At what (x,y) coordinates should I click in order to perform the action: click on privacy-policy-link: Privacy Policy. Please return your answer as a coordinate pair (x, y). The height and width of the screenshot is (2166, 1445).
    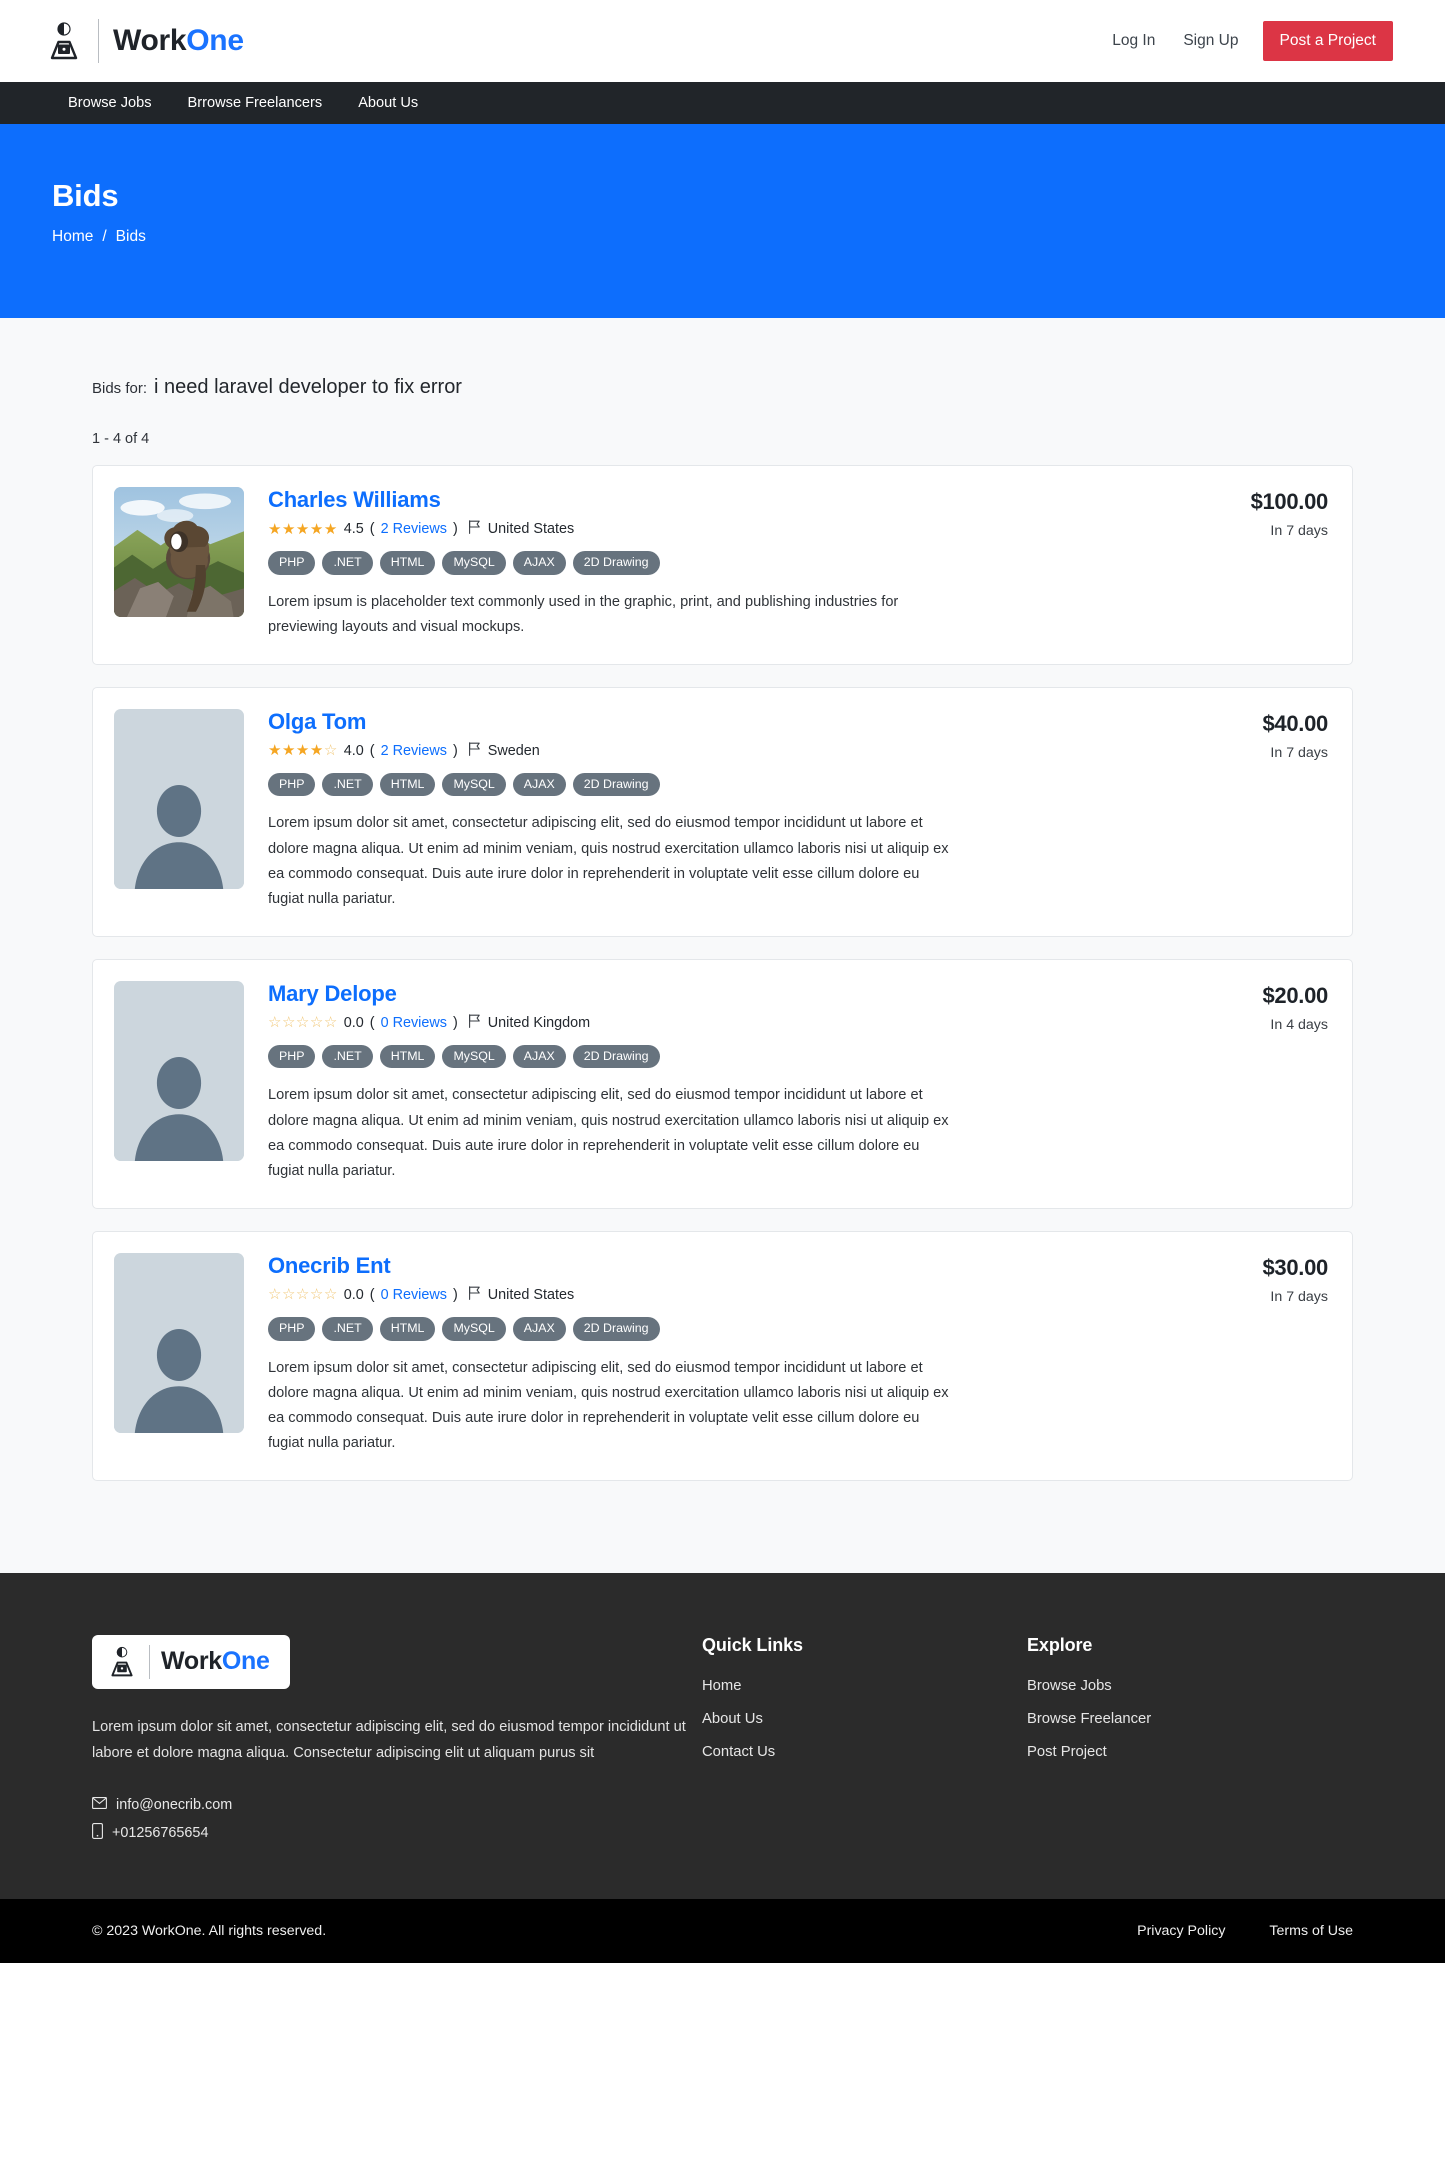
    Looking at the image, I should click on (1181, 1931).